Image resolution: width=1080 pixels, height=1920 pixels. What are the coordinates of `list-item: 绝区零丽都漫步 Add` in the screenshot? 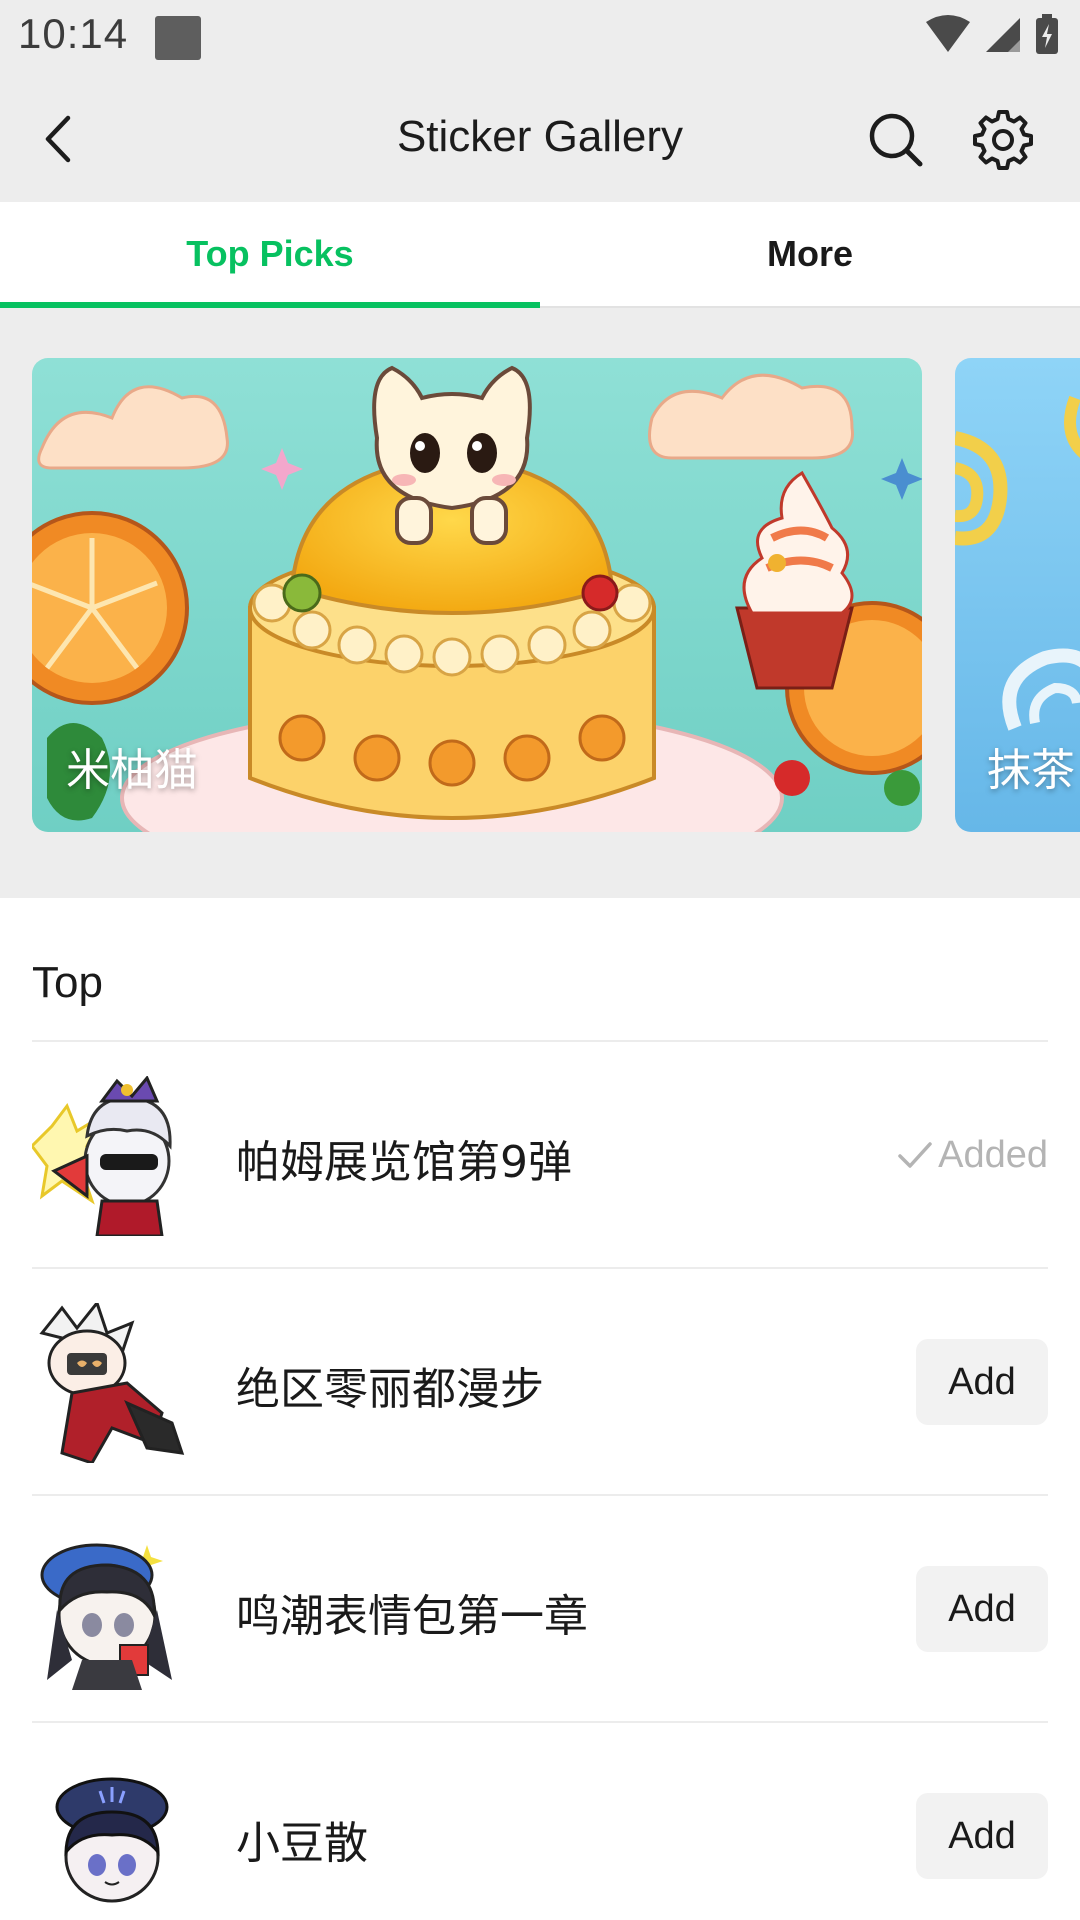 It's located at (540, 1382).